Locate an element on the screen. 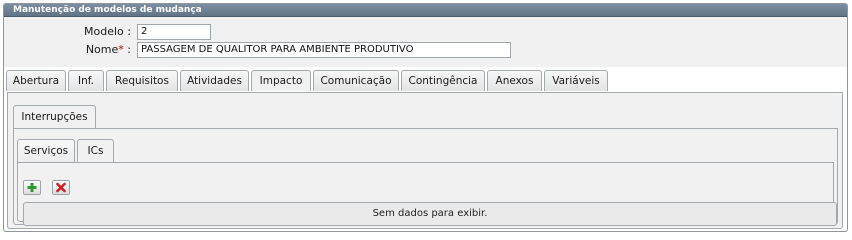  delete-button is located at coordinates (61, 187).